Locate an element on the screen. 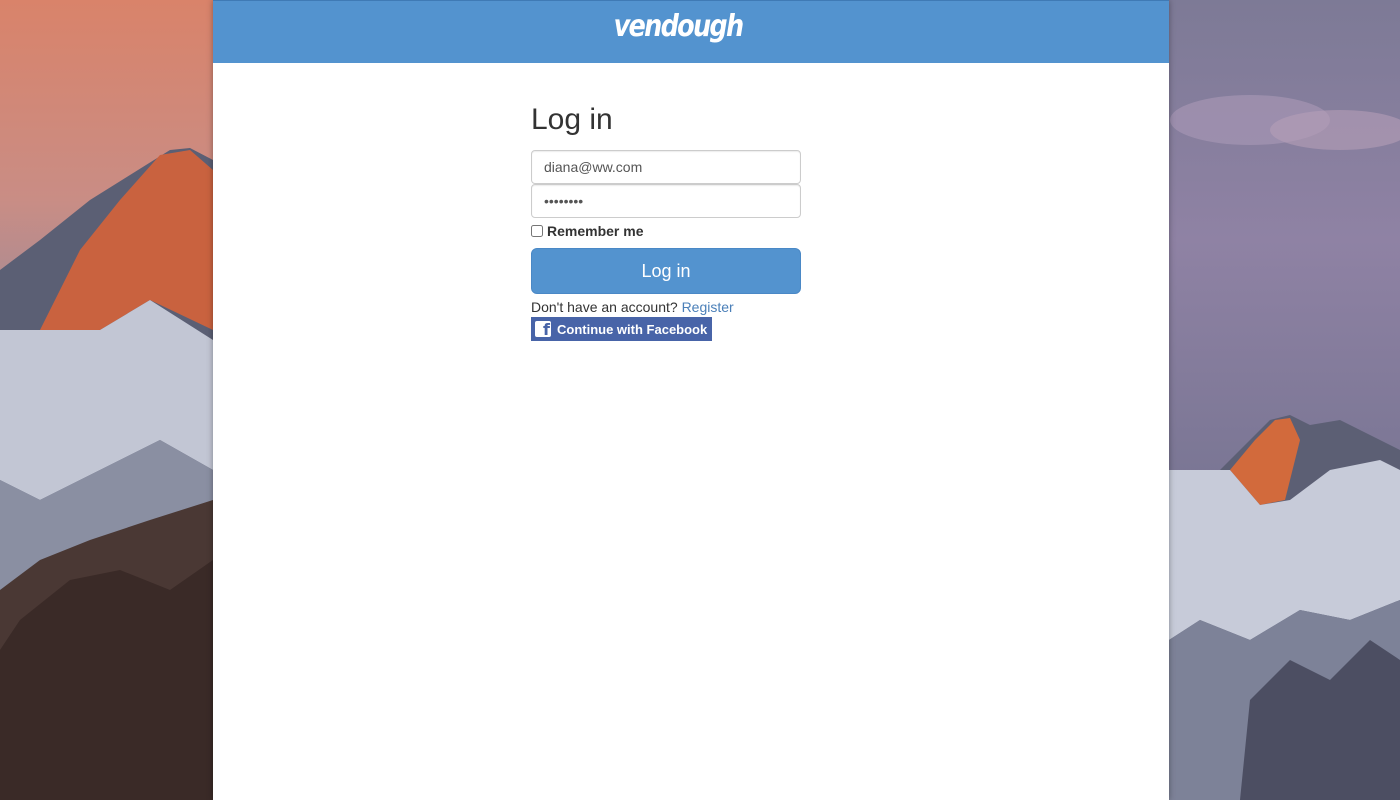 The image size is (1400, 800). password-field is located at coordinates (666, 201).